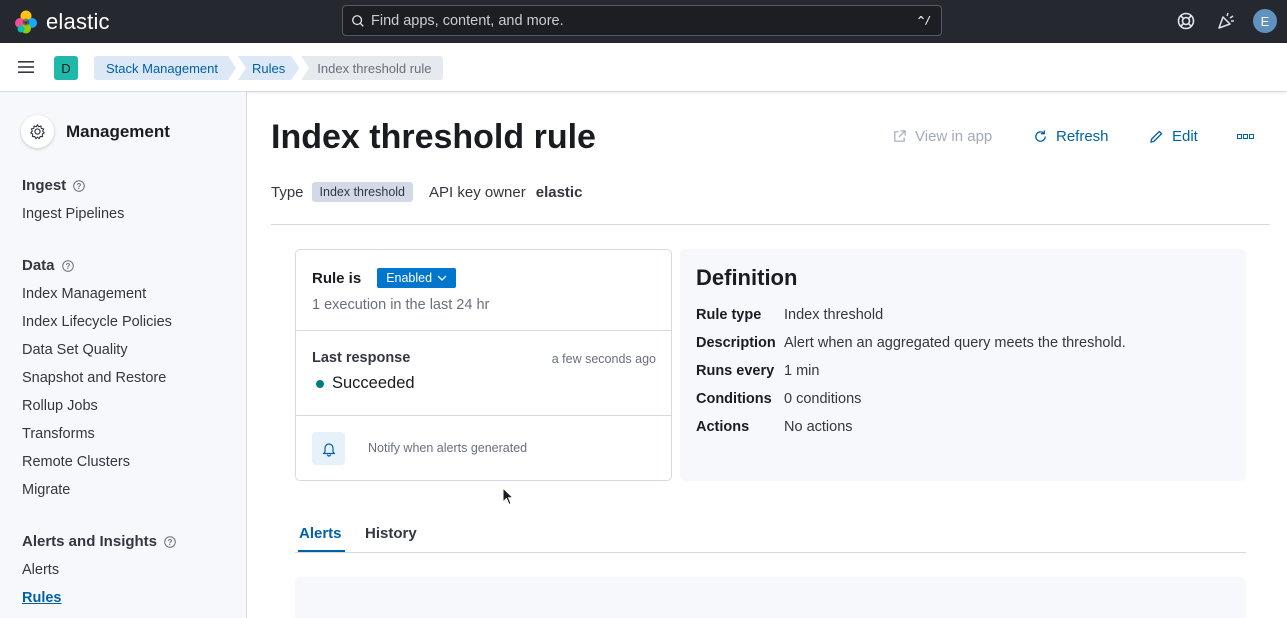 The image size is (1287, 618). Describe the element at coordinates (372, 68) in the screenshot. I see `breadcrumb-current: Index threshold rule` at that location.